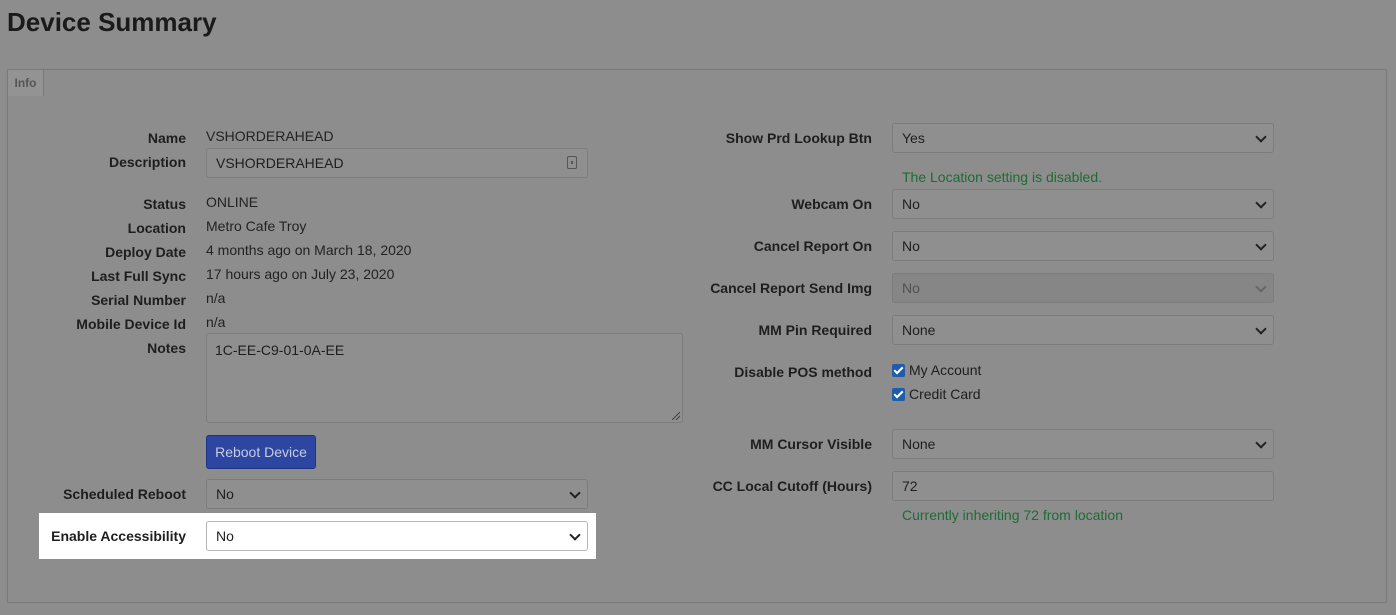 The image size is (1396, 615). I want to click on mm-cursor-visible-value: None, so click(919, 444).